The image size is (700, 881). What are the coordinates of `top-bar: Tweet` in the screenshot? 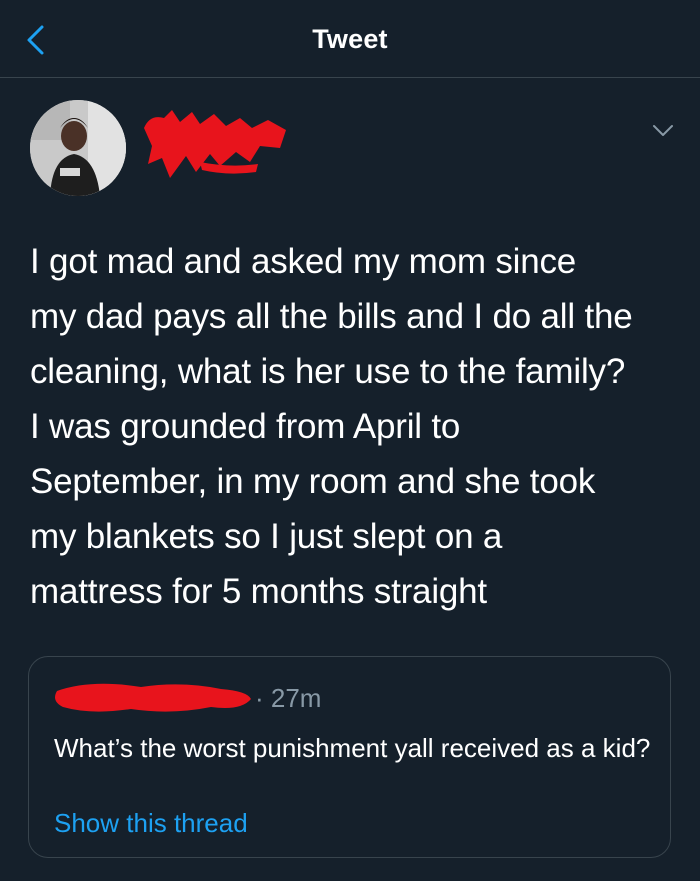 It's located at (350, 39).